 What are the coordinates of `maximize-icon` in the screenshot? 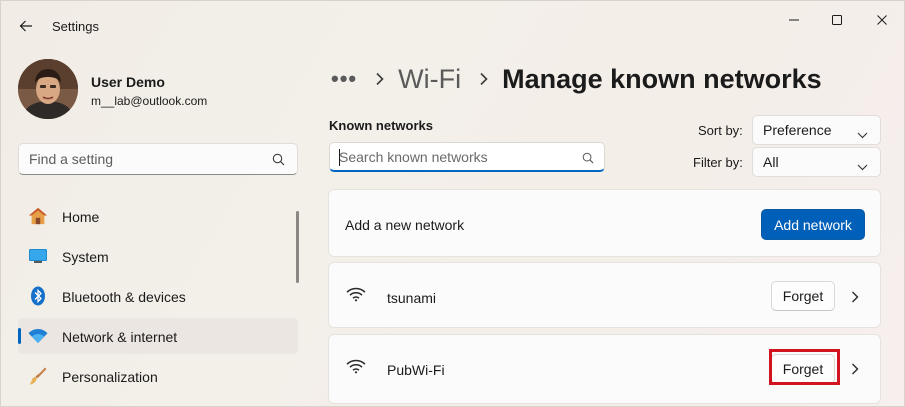 It's located at (837, 20).